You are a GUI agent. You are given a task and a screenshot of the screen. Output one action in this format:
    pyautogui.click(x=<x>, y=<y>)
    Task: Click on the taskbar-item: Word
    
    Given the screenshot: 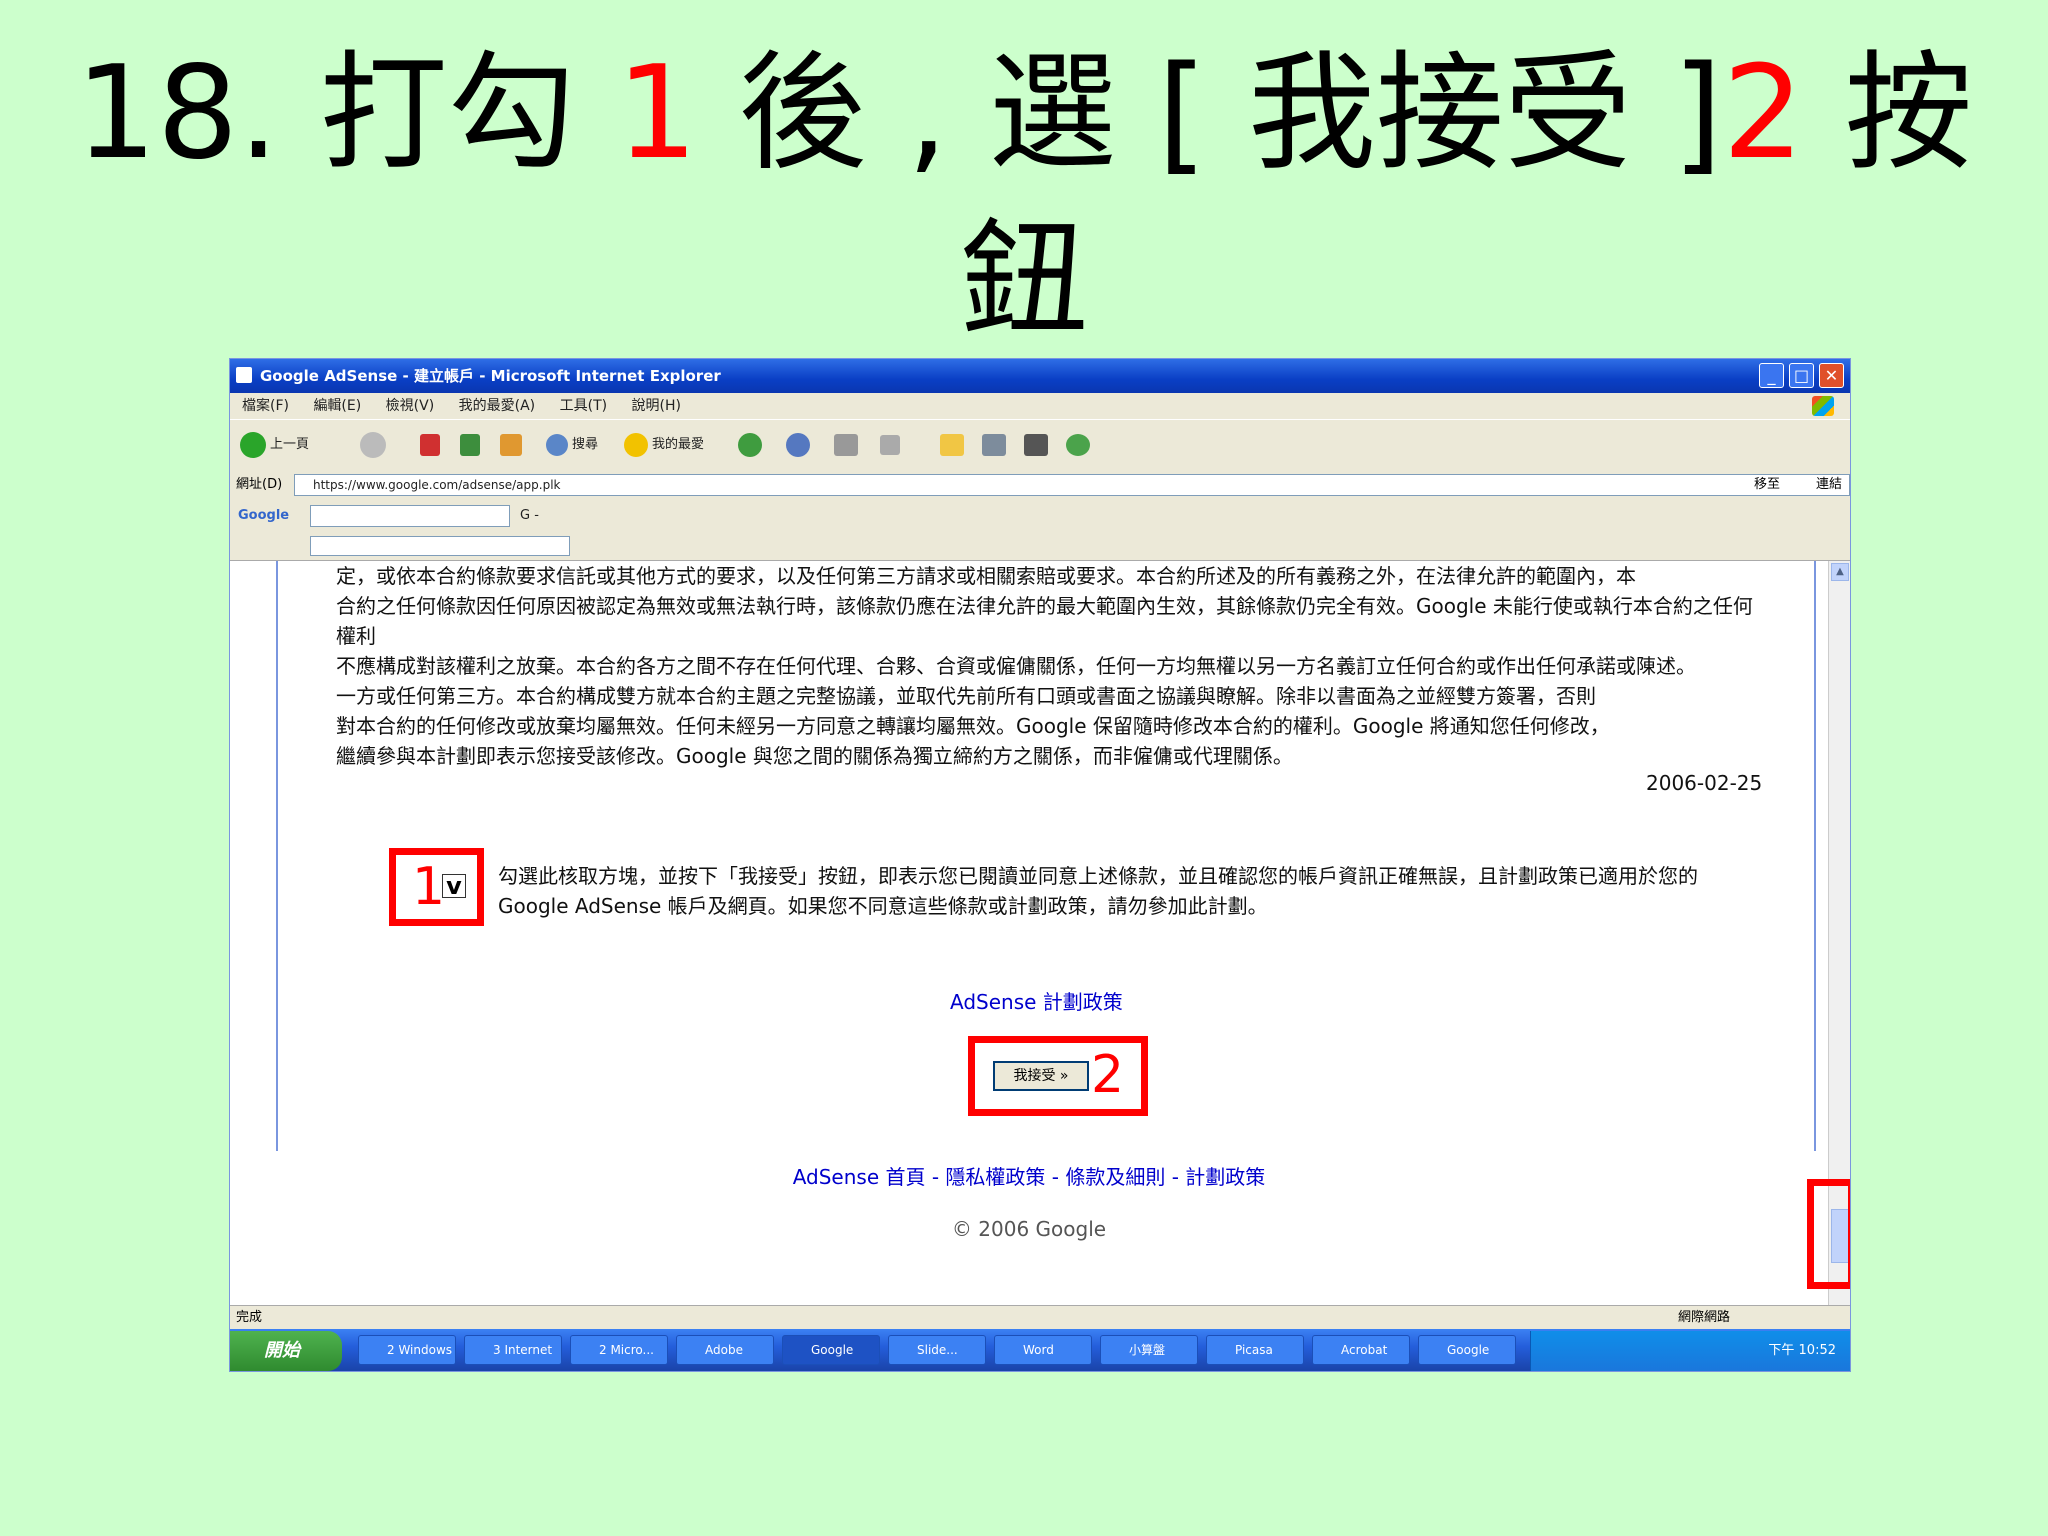 What is the action you would take?
    pyautogui.click(x=1043, y=1350)
    